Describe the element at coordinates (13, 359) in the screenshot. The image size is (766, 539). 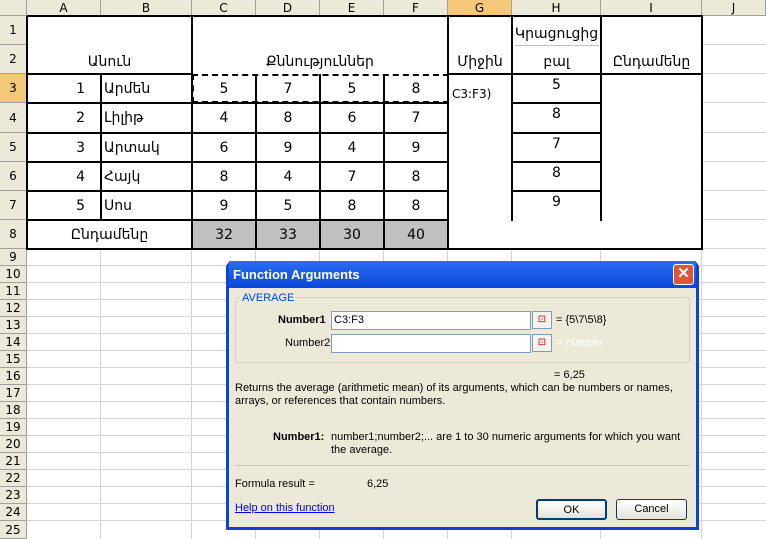
I see `row-header-15: 15` at that location.